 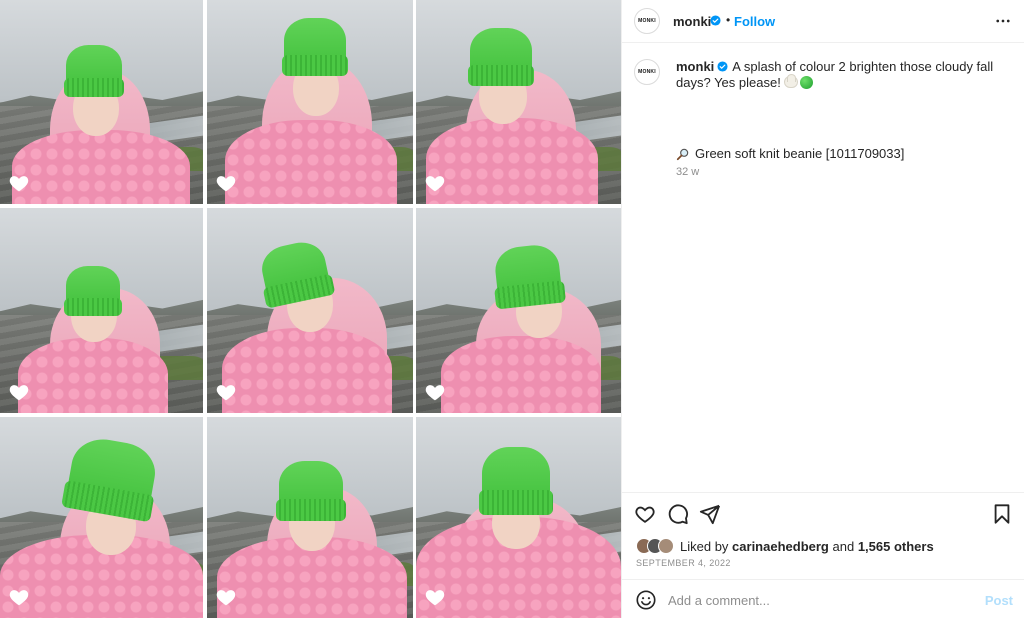 What do you see at coordinates (780, 546) in the screenshot?
I see `liker-username: carinaehedberg` at bounding box center [780, 546].